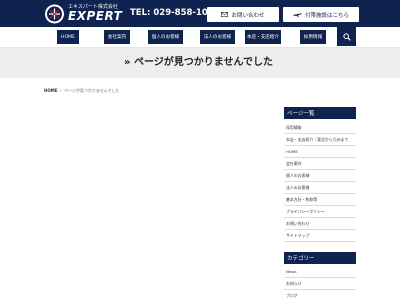  Describe the element at coordinates (320, 188) in the screenshot. I see `sidebar-page-item: 法人のお客様` at that location.